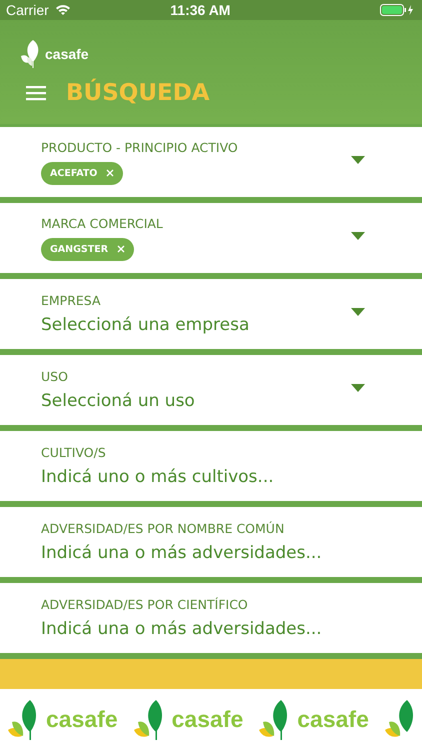 This screenshot has width=422, height=750. Describe the element at coordinates (140, 147) in the screenshot. I see `field-label: PRODUCTO - PRINCIPIO ACTIVO` at that location.